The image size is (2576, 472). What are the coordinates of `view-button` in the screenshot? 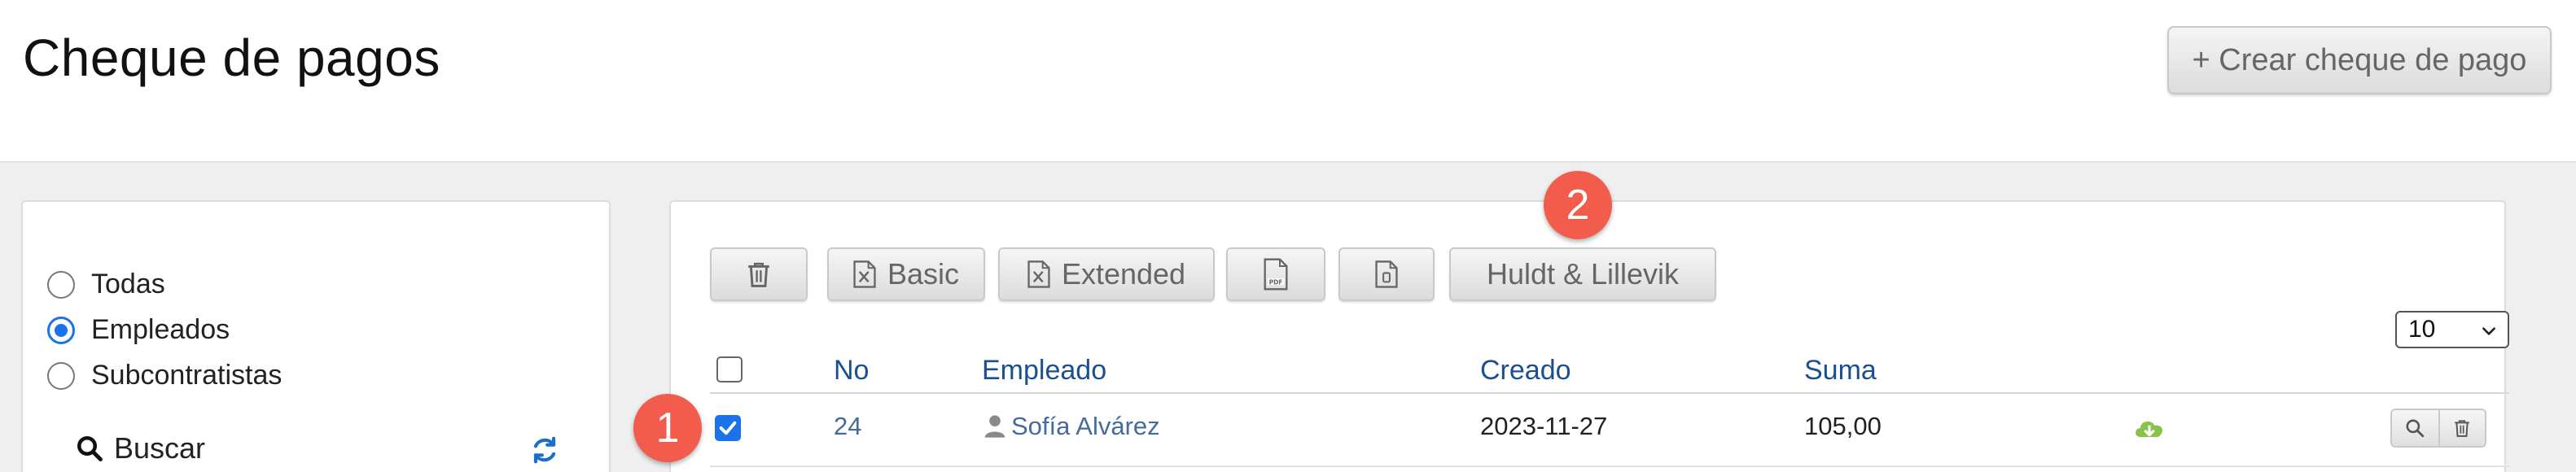 It's located at (2415, 428).